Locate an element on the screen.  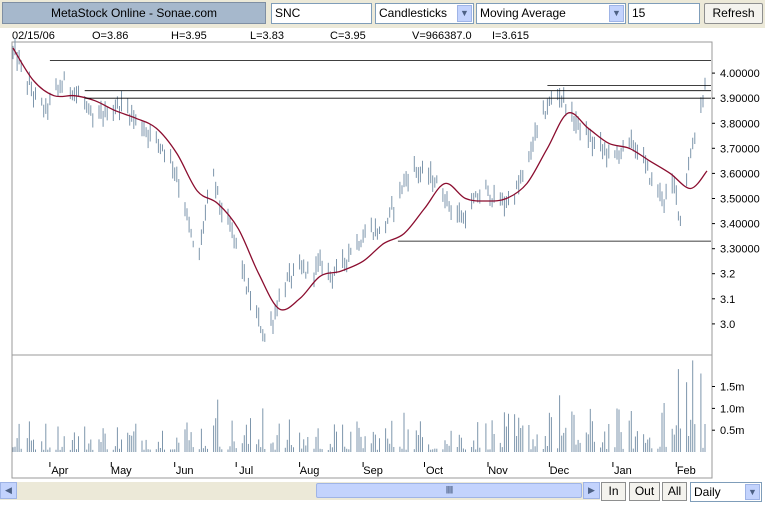
price-tick-label: 3.90000 is located at coordinates (740, 99).